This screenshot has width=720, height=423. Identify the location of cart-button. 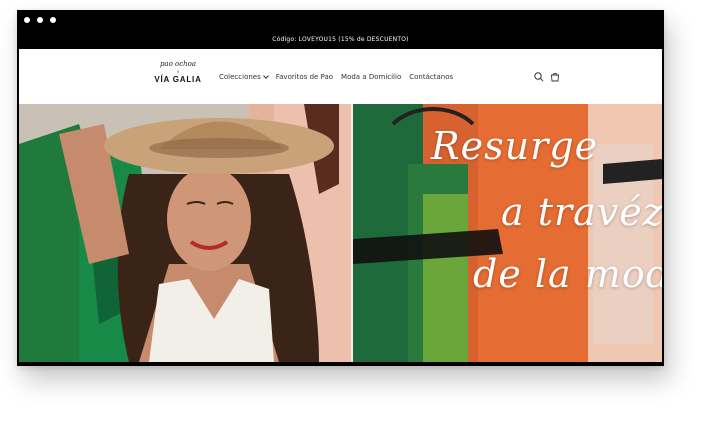
(555, 76).